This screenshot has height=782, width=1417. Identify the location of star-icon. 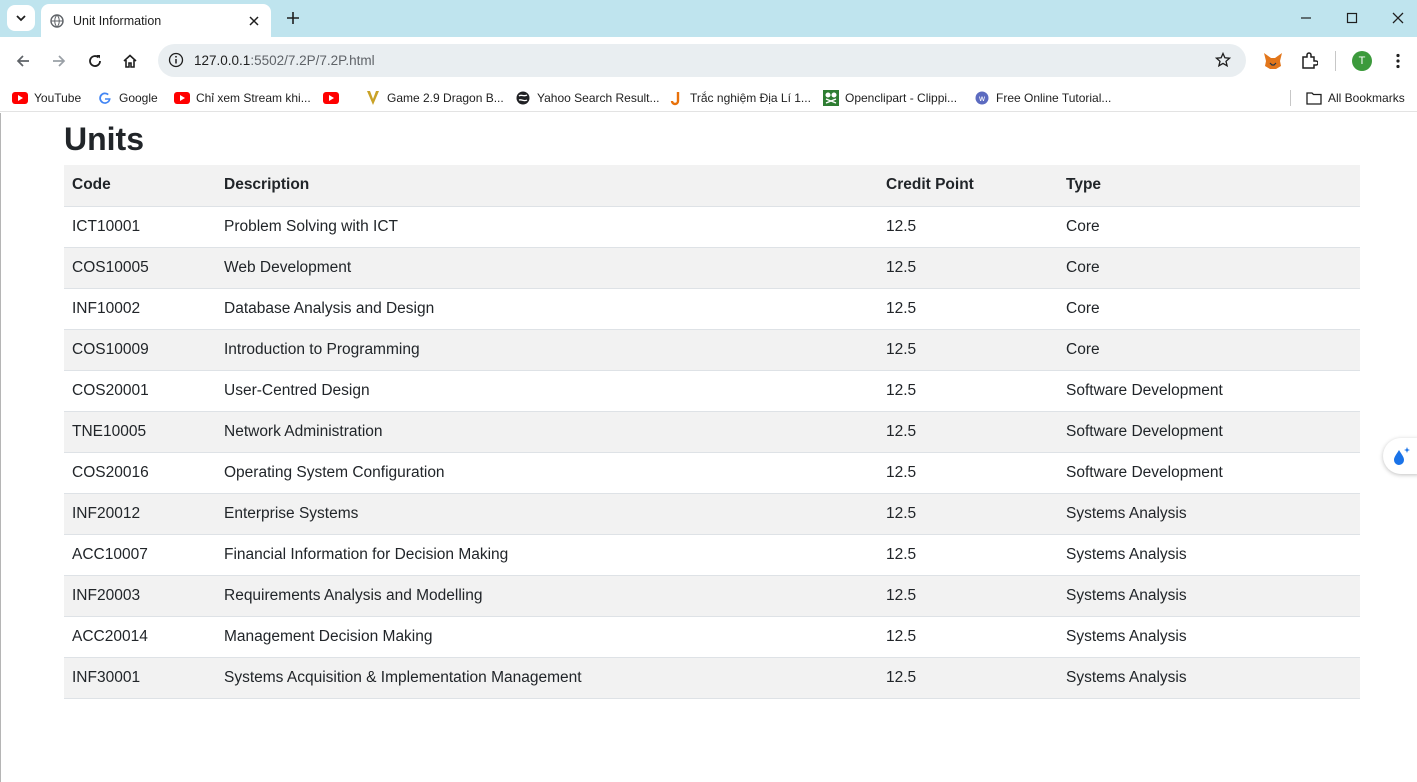
(1223, 60).